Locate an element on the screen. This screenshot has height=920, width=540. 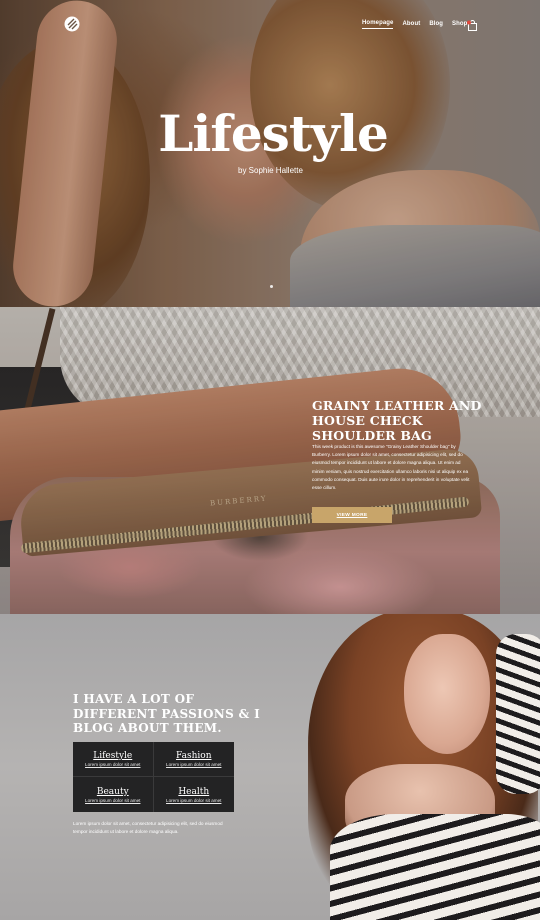
nav-item-shop: Shop is located at coordinates (459, 25).